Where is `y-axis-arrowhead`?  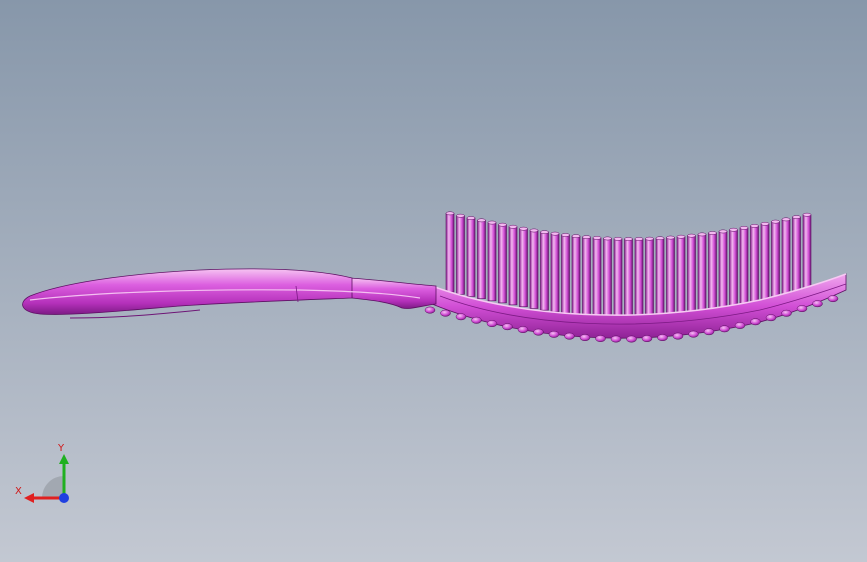
y-axis-arrowhead is located at coordinates (64, 459).